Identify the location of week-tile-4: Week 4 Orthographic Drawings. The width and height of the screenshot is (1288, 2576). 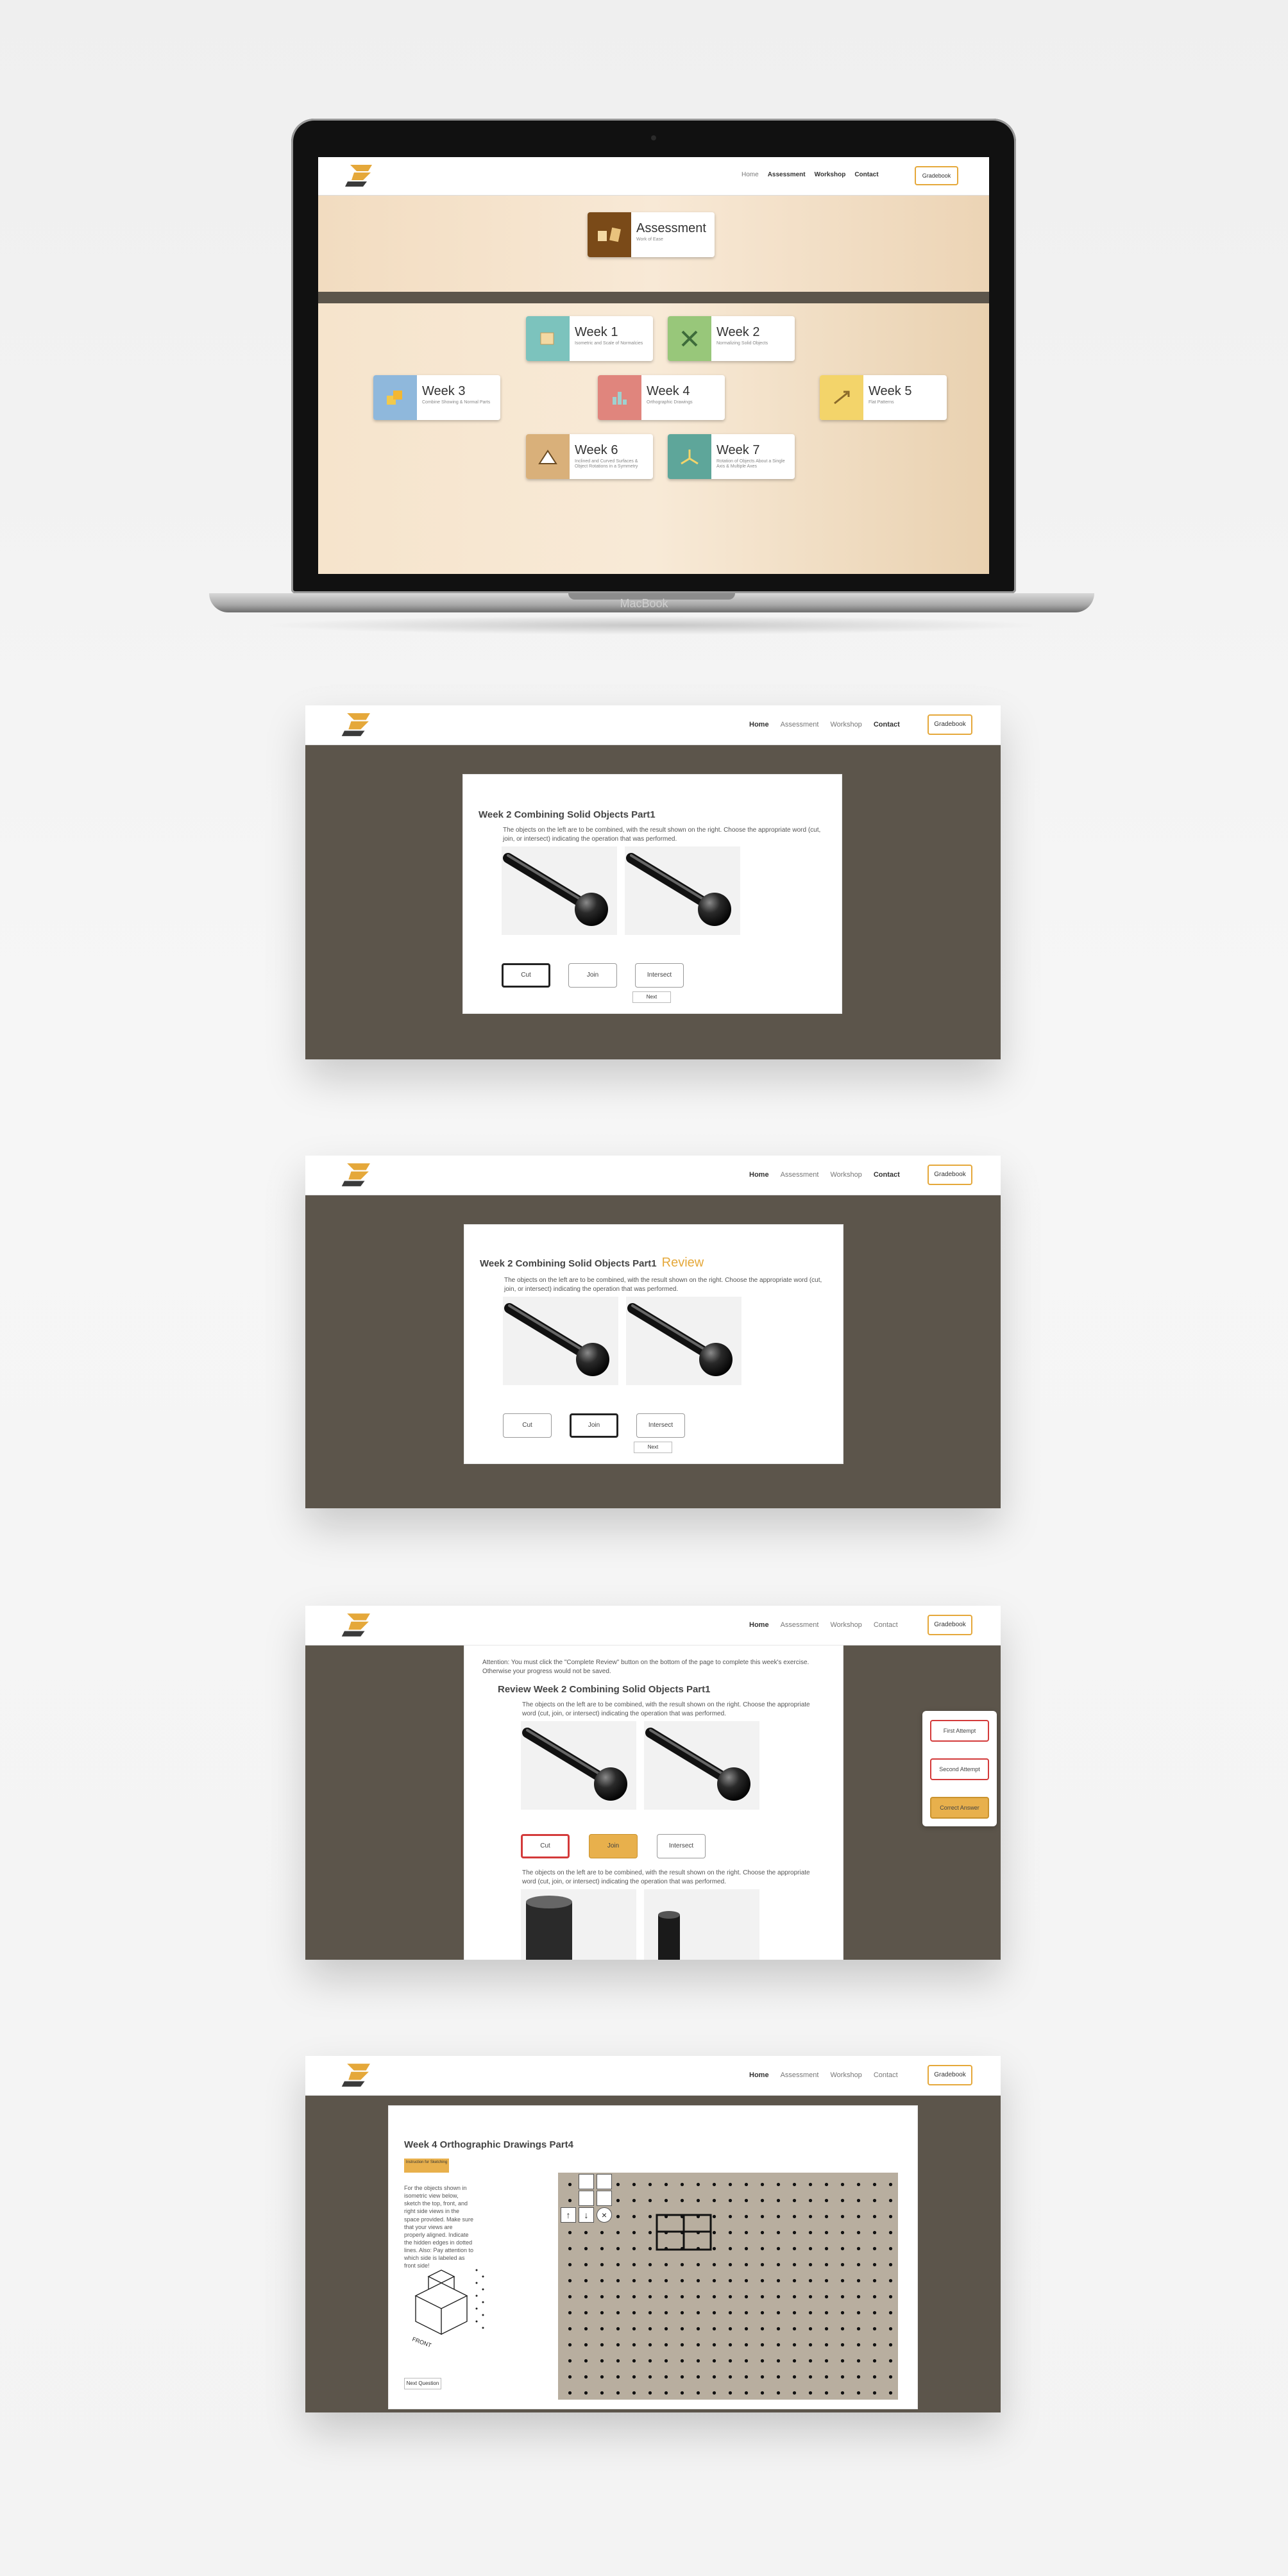
(661, 397).